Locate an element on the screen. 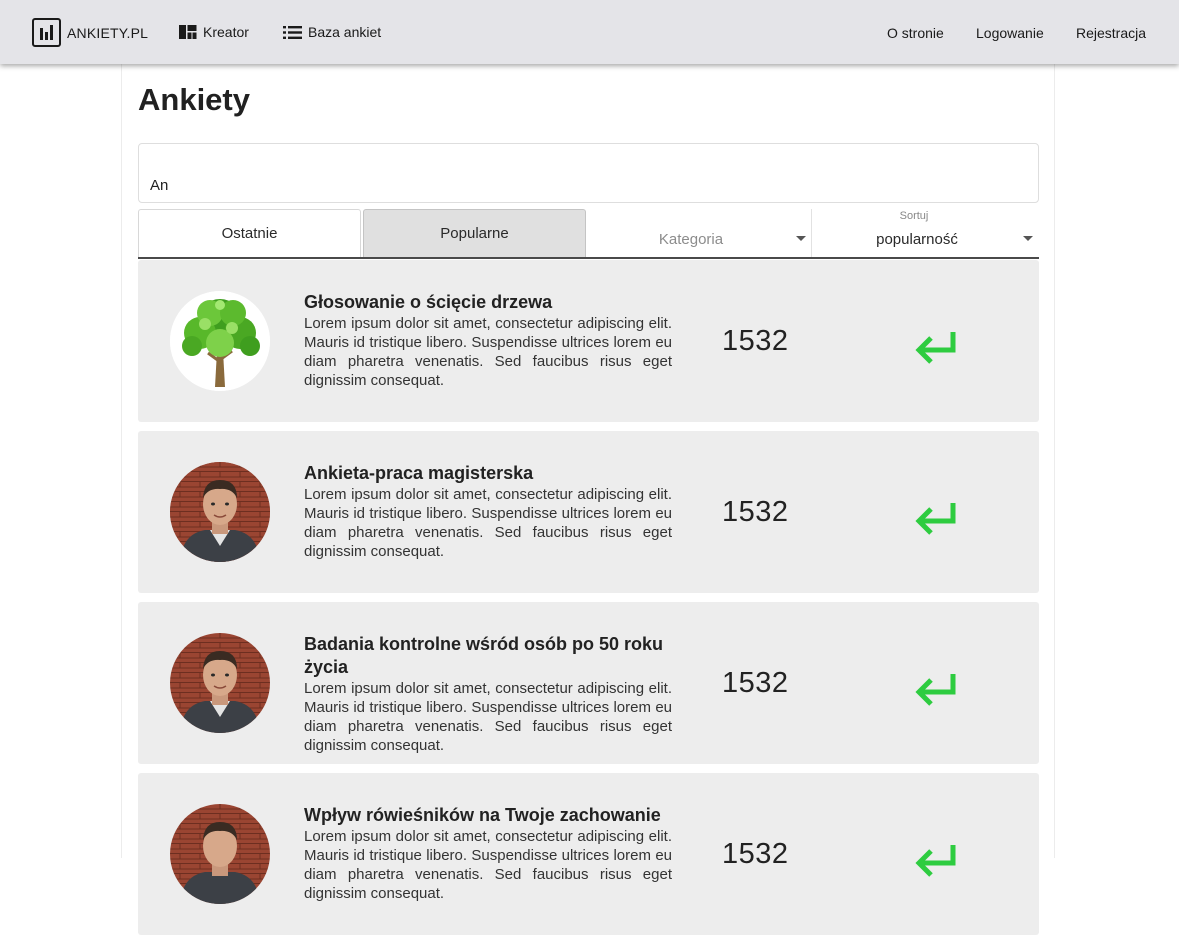 This screenshot has width=1179, height=935. category-select: Kategoria is located at coordinates (700, 233).